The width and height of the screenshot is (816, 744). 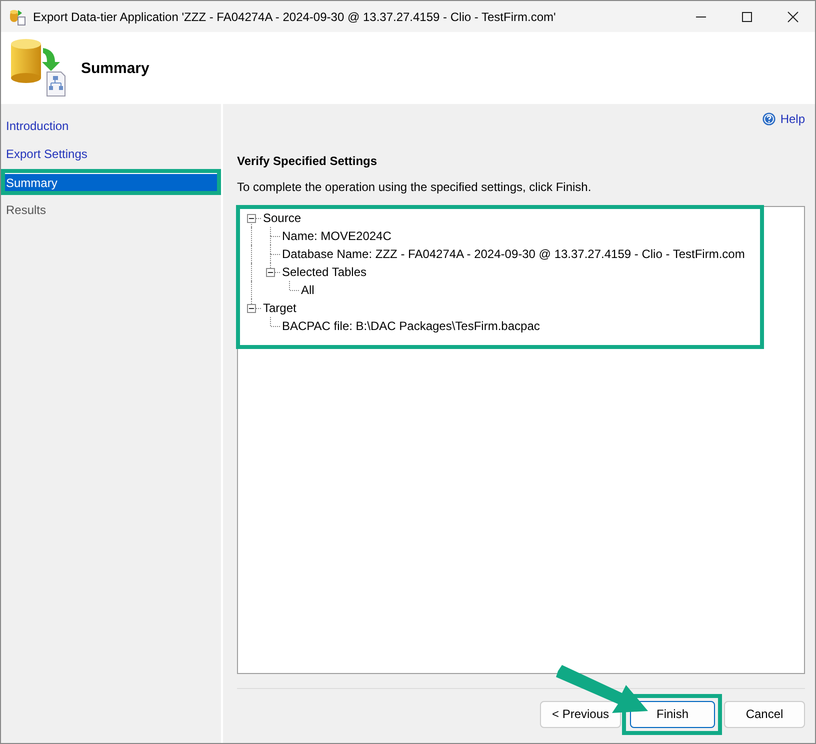 I want to click on tree-item: All, so click(x=306, y=290).